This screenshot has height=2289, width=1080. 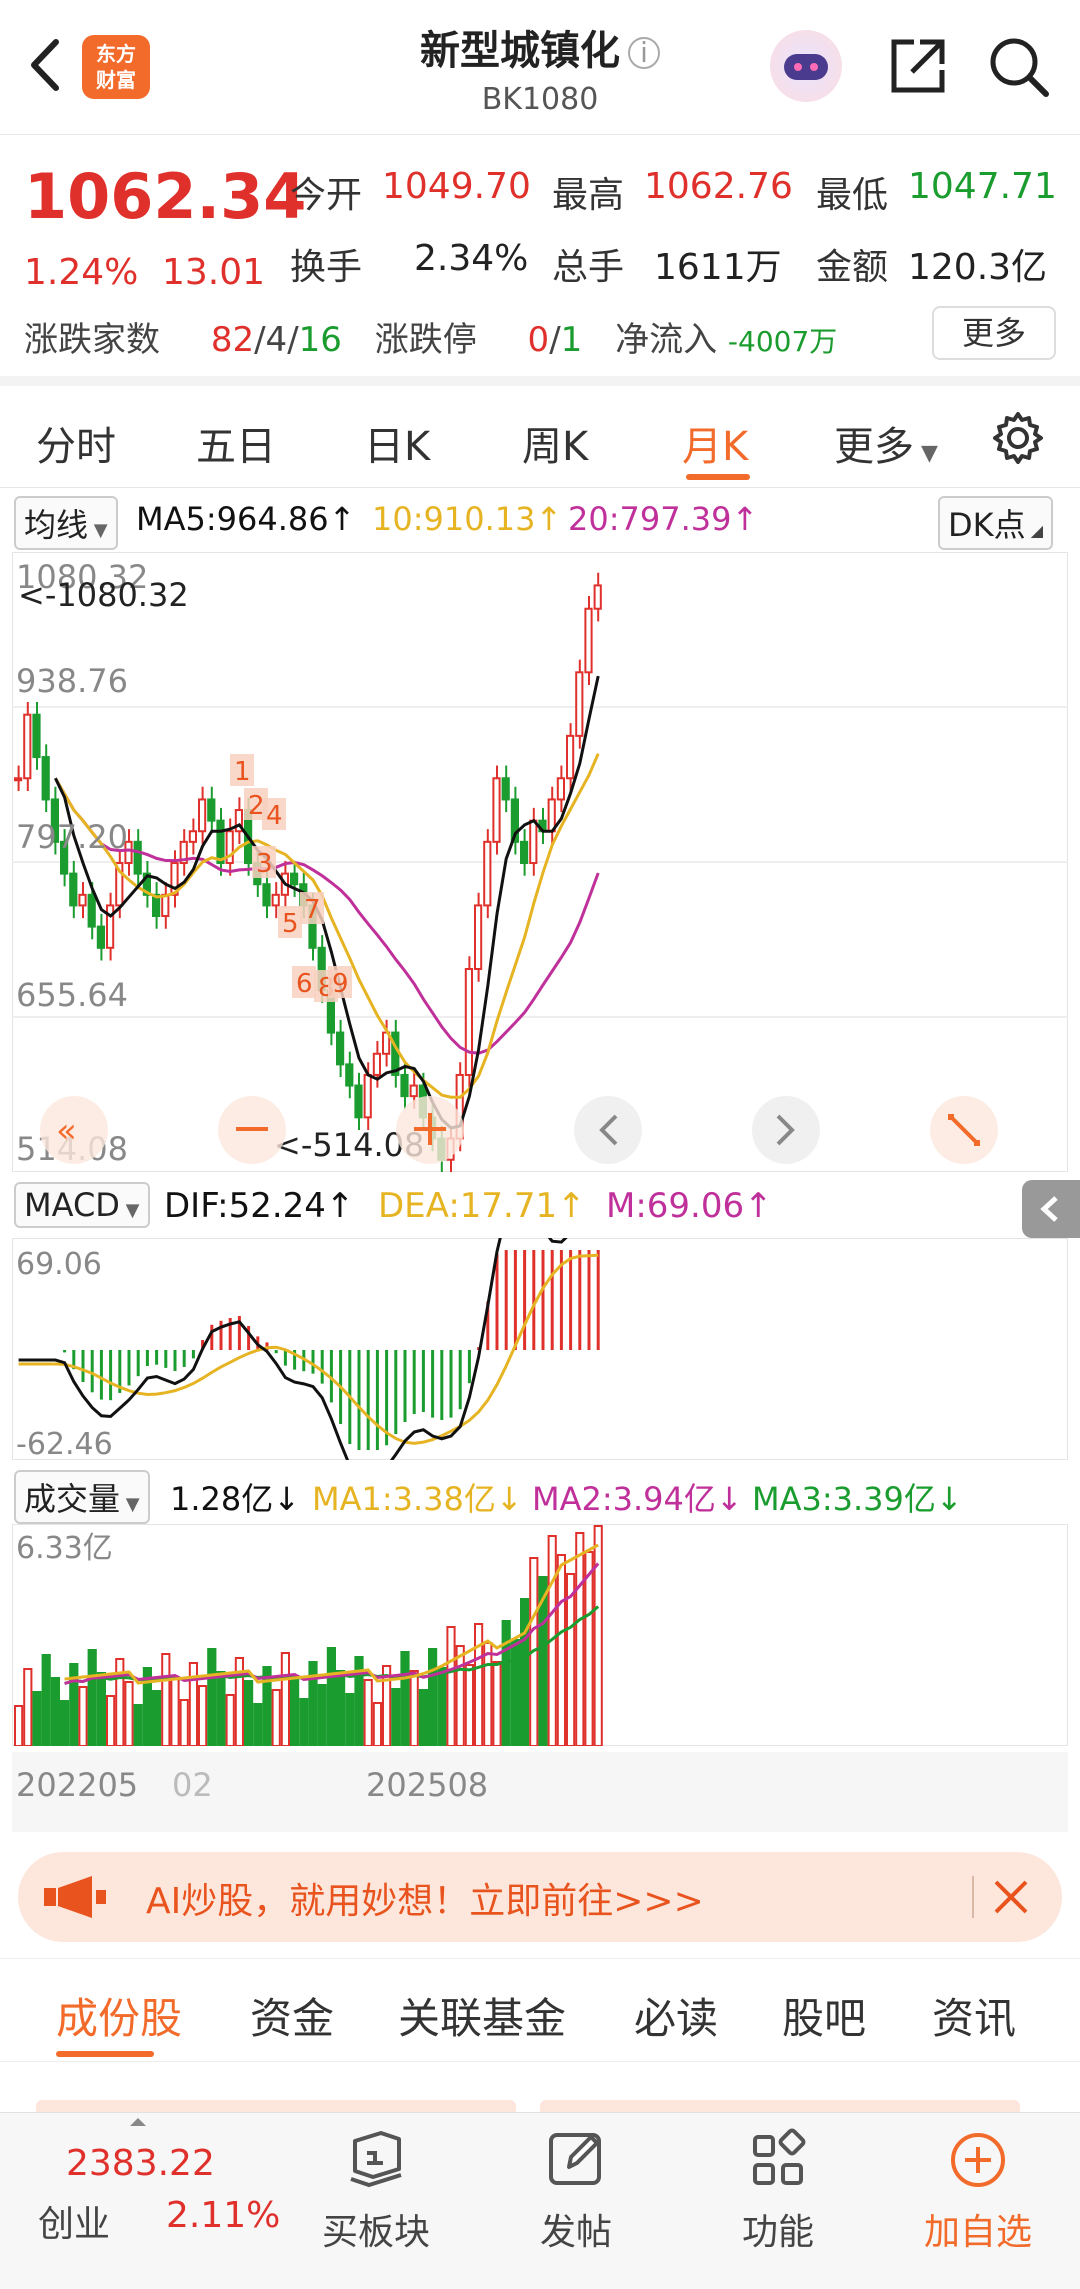 I want to click on megaphone-icon, so click(x=79, y=1897).